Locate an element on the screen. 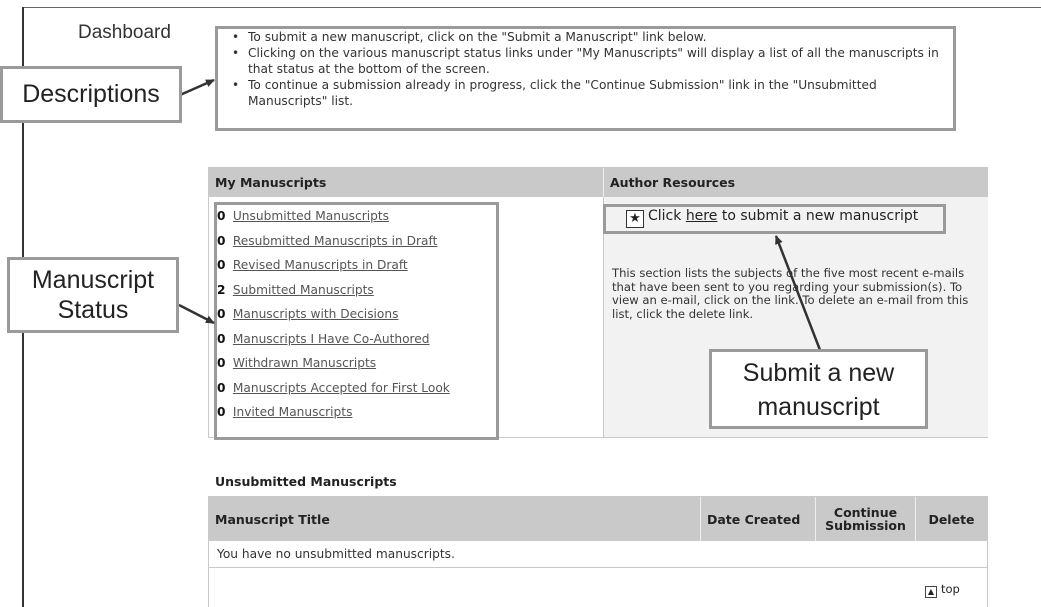 This screenshot has height=607, width=1041. descriptions-arrow is located at coordinates (197, 87).